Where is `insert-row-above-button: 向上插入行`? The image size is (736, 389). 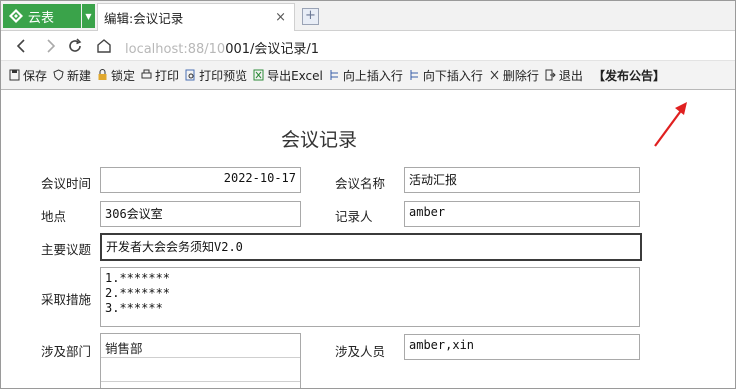
insert-row-above-button: 向上插入行 is located at coordinates (366, 75).